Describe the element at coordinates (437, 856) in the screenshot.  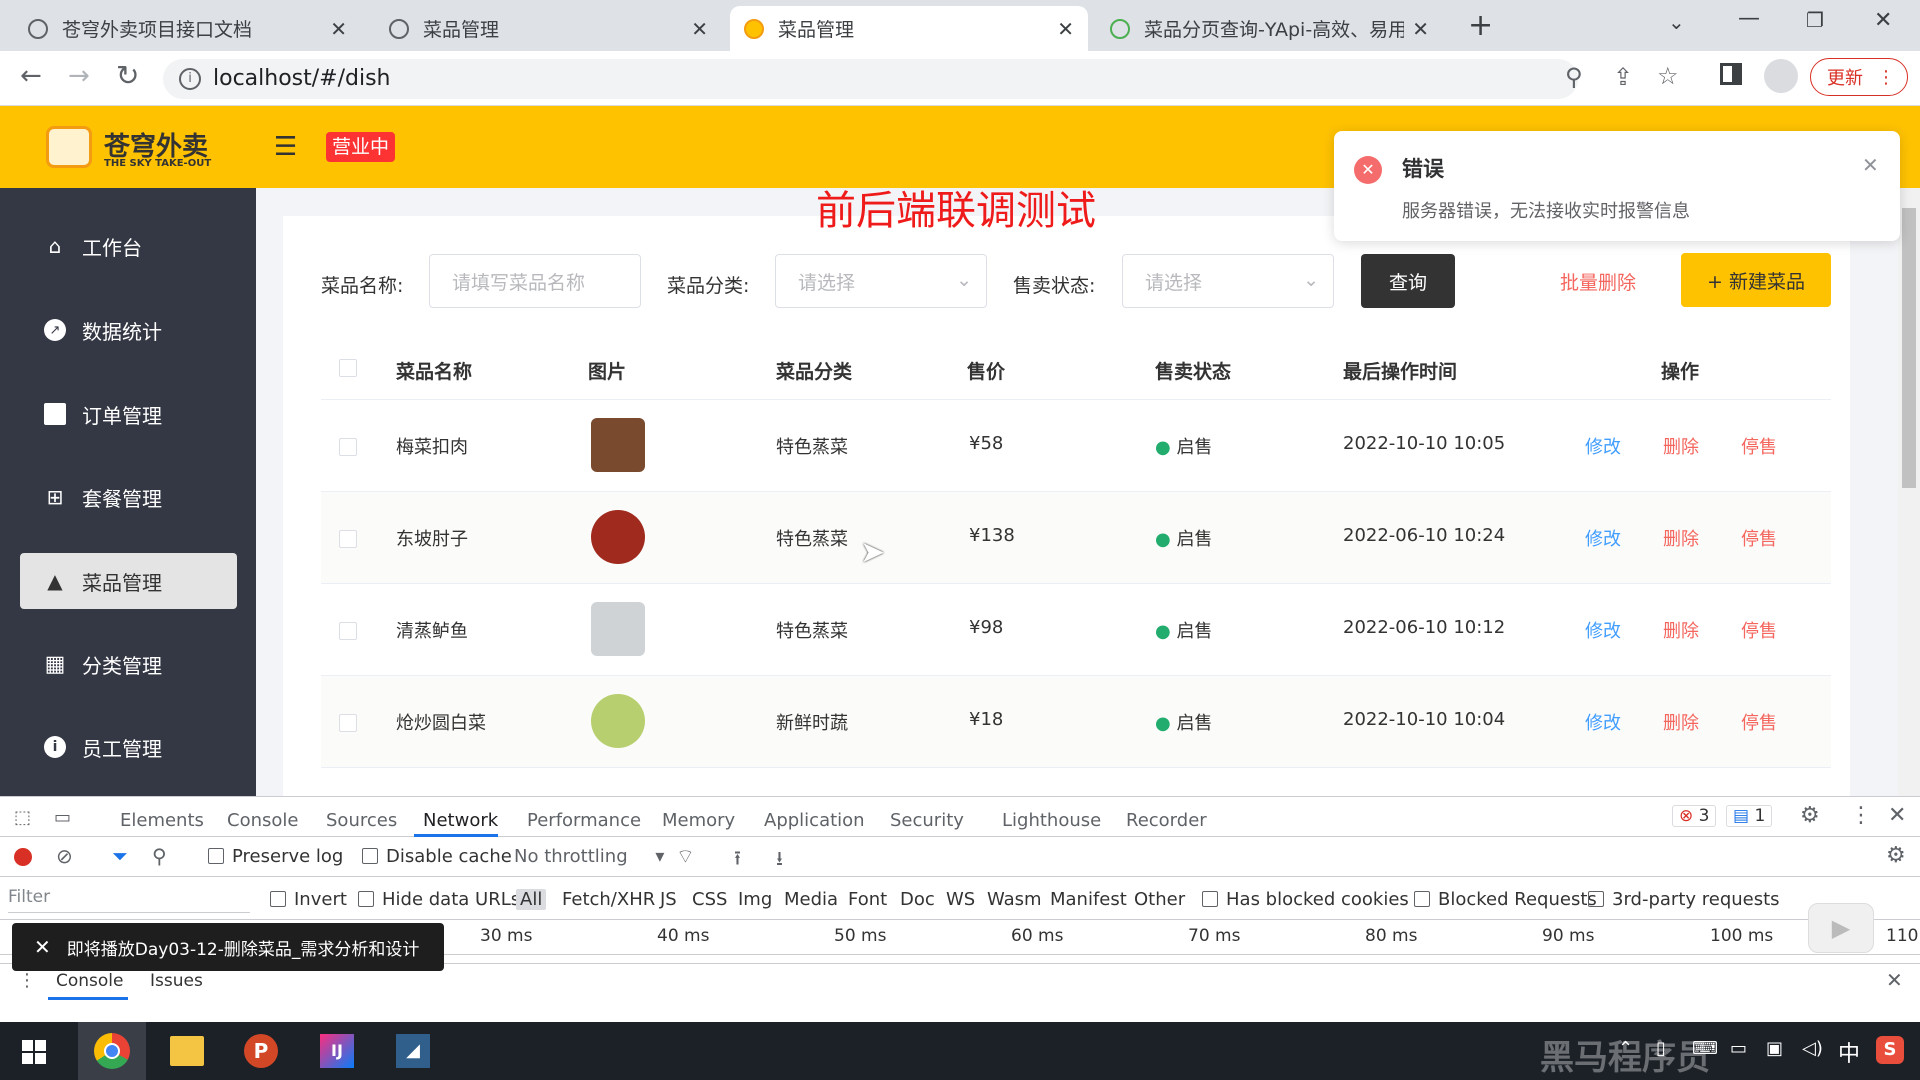
I see `disable-cache-checkbox: Disable cache` at that location.